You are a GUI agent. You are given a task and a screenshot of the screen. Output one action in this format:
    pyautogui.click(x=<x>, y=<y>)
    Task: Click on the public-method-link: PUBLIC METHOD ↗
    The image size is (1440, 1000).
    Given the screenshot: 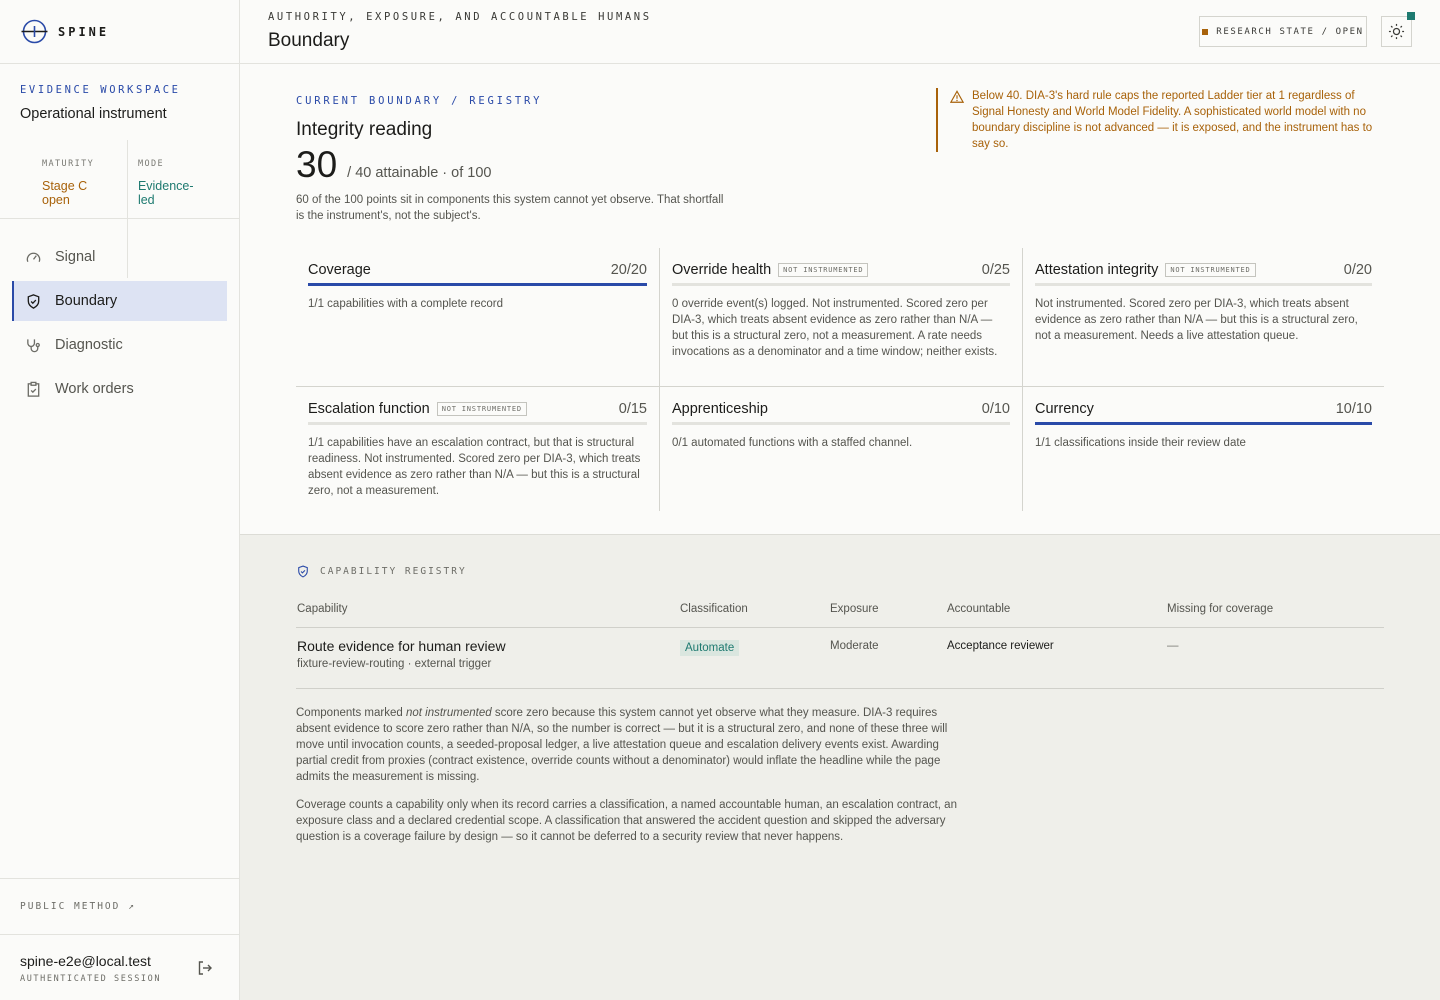 What is the action you would take?
    pyautogui.click(x=119, y=906)
    